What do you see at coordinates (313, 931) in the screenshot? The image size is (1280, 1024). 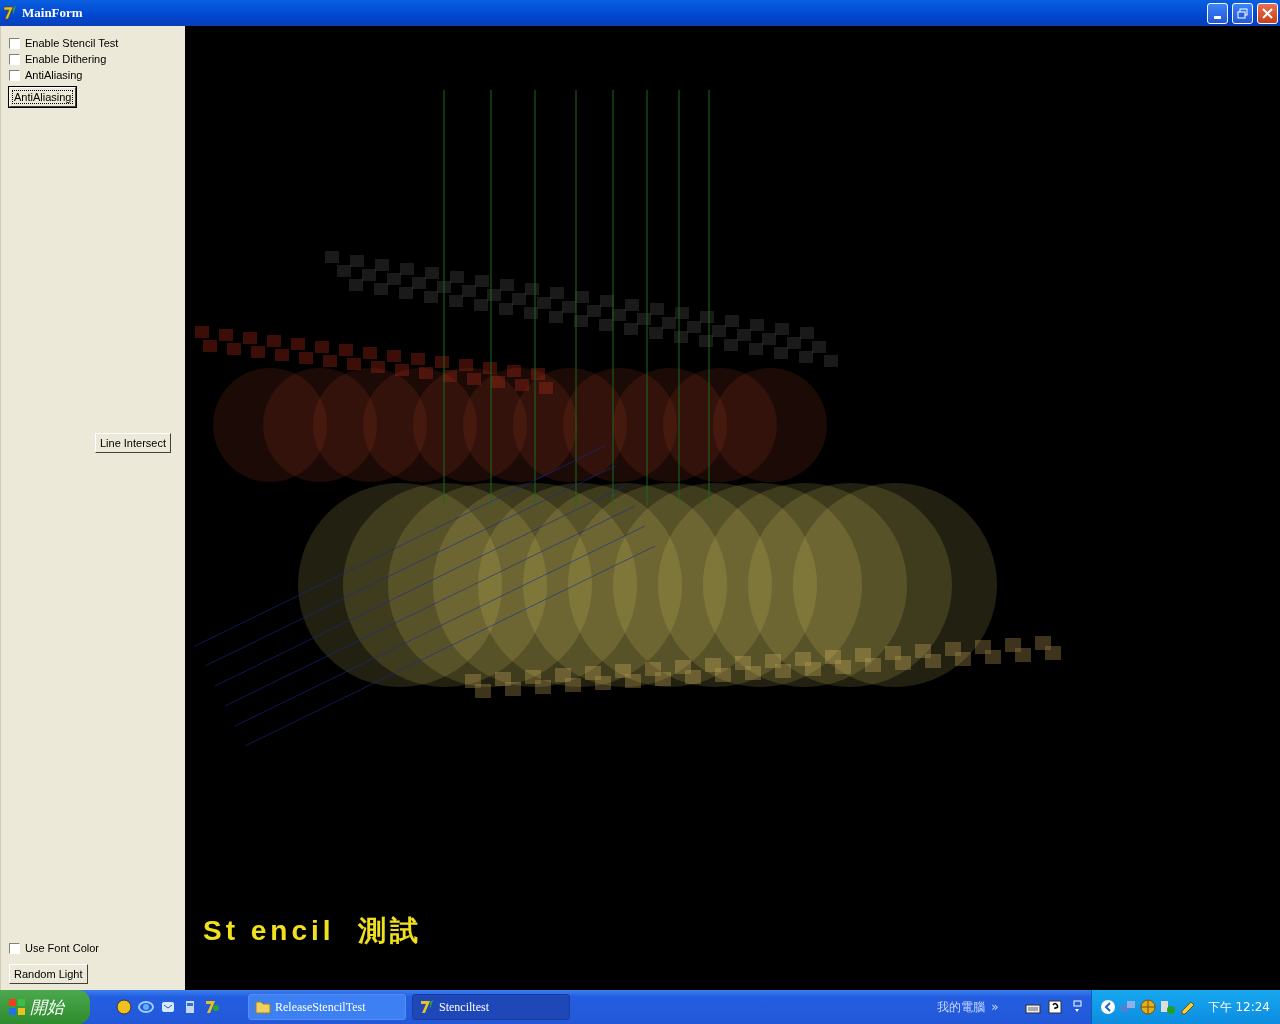 I see `overlay-text: St encil 測試` at bounding box center [313, 931].